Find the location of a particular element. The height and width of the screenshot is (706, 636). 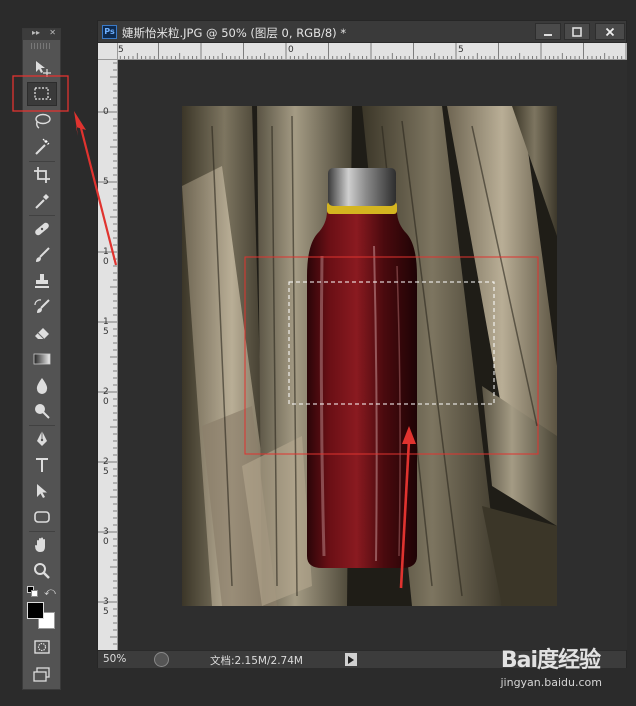

document-title-bar: Ps 婕斯怡米粒.JPG @ 50% (图层 0, RGB/8) * is located at coordinates (362, 32).